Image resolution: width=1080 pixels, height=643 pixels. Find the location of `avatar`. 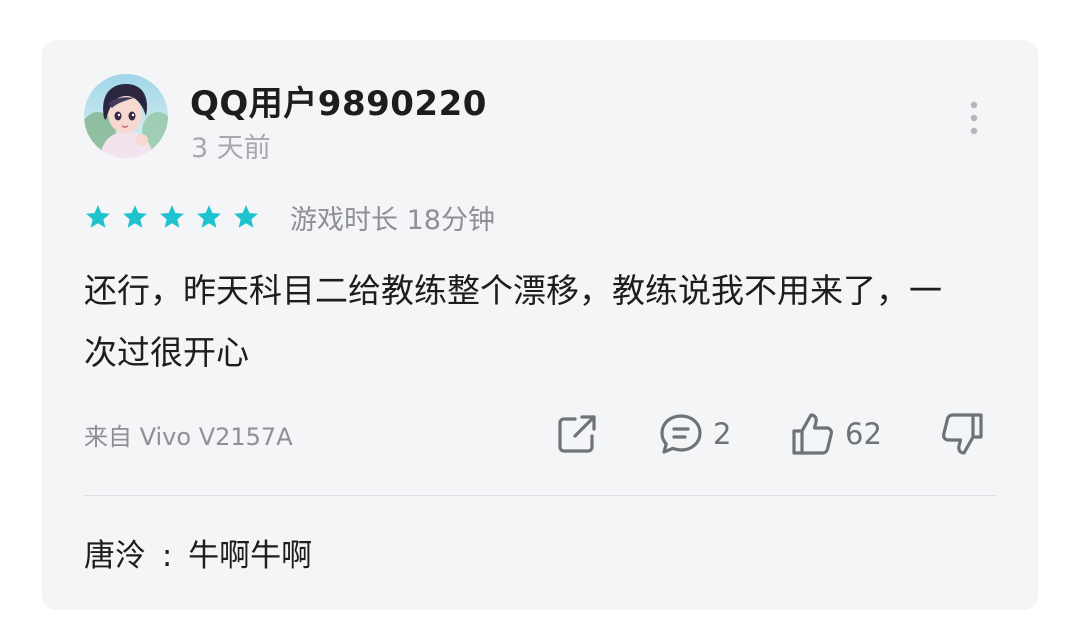

avatar is located at coordinates (126, 116).